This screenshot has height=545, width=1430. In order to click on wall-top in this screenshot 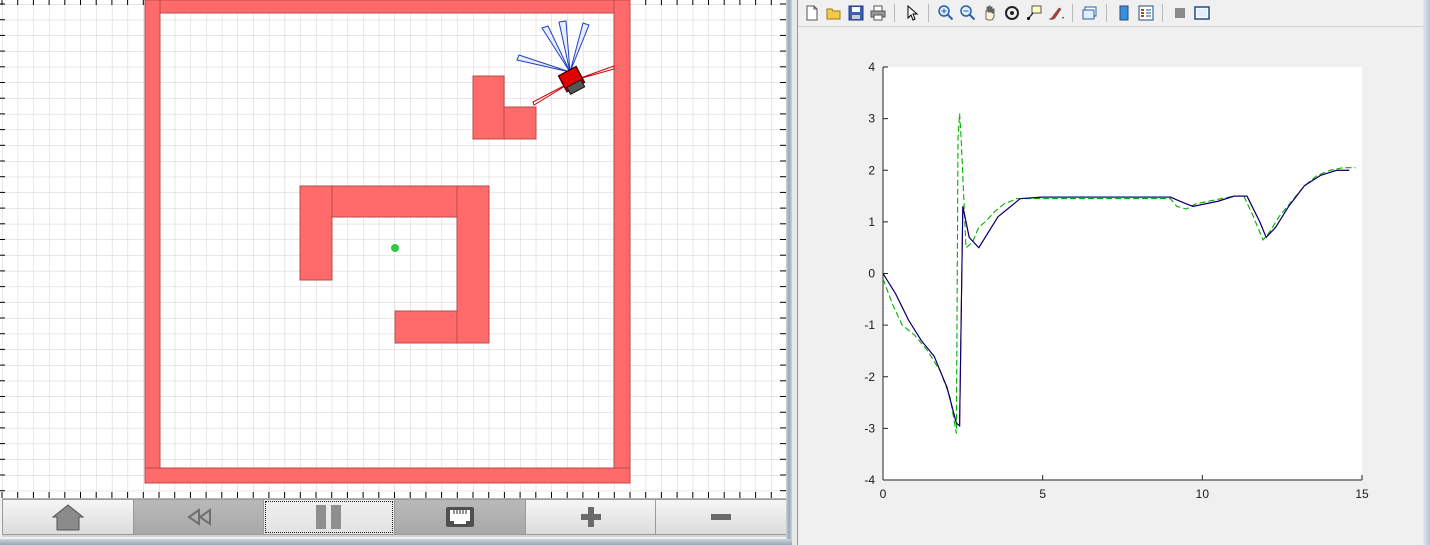, I will do `click(387, 7)`.